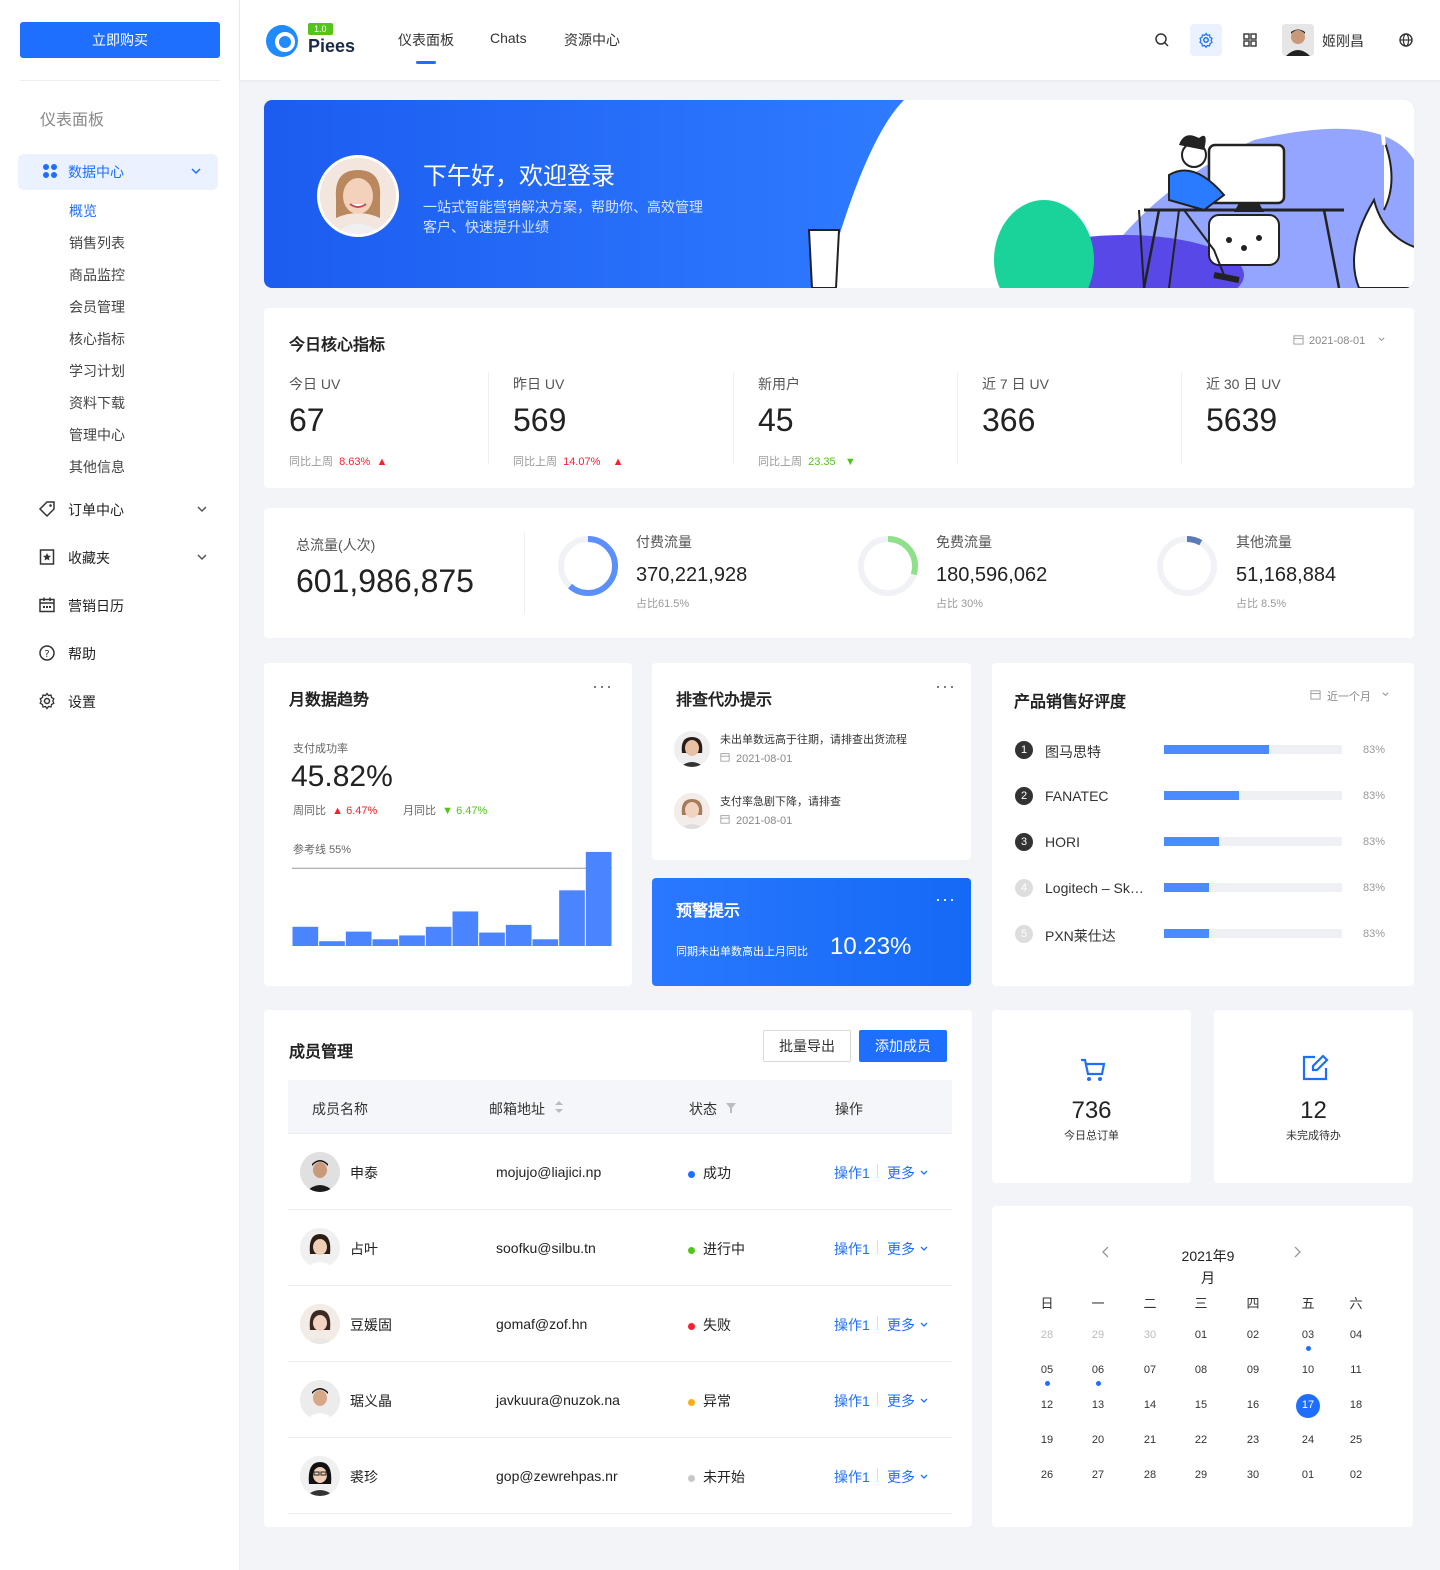  I want to click on sidebar-item-favorites: 收藏夹, so click(128, 558).